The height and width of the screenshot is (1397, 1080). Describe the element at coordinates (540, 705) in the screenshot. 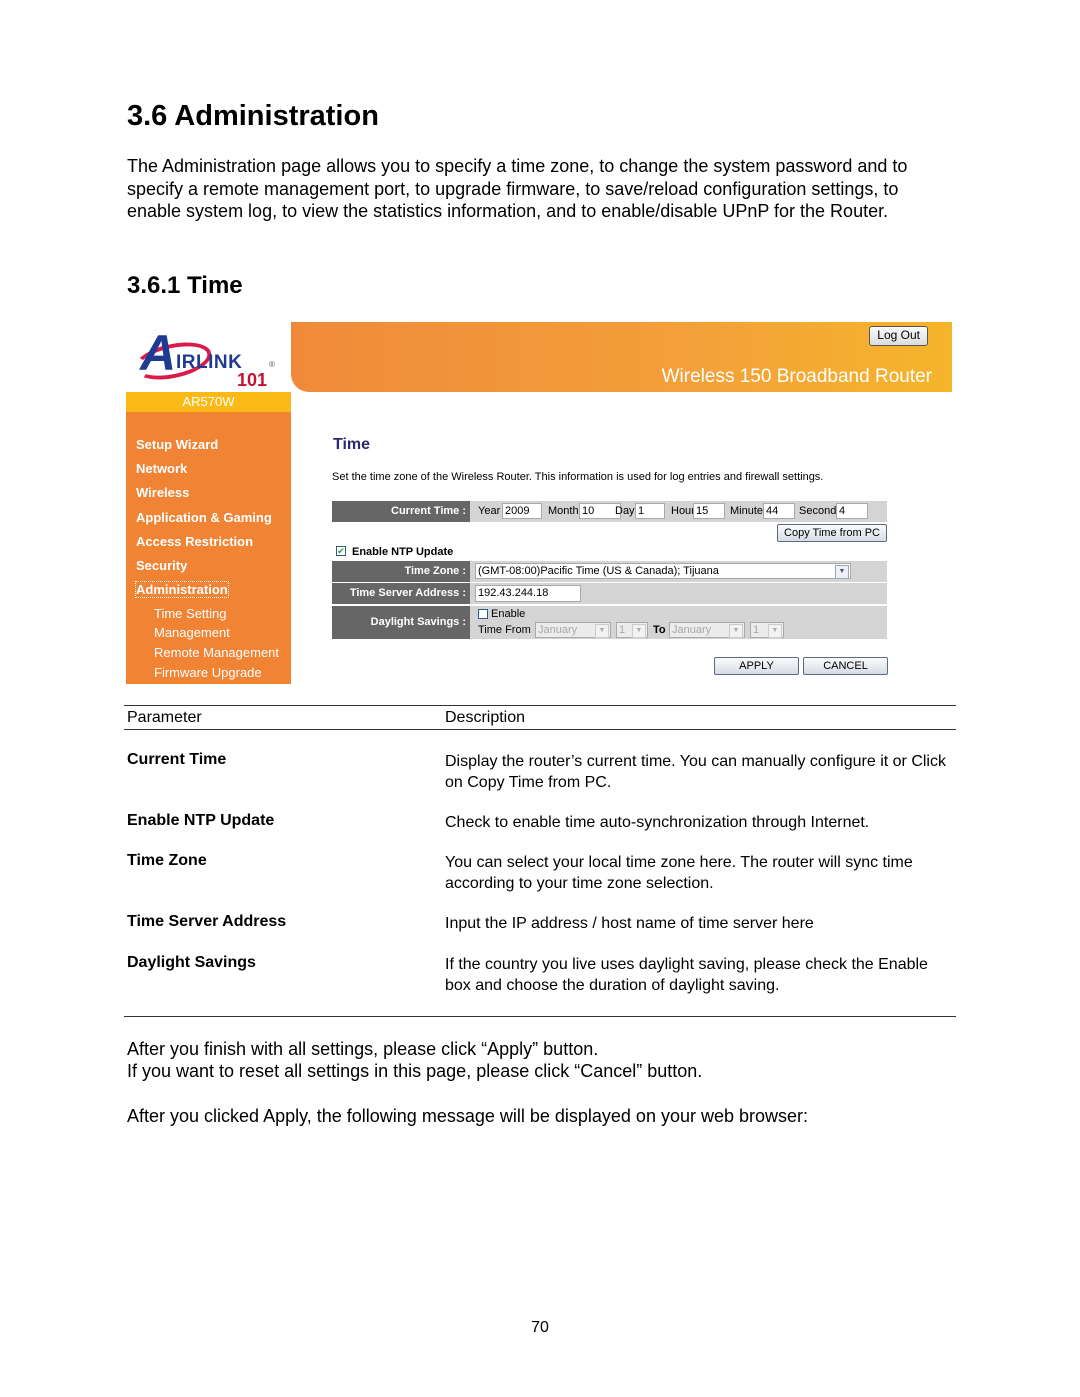

I see `table-top-rule` at that location.